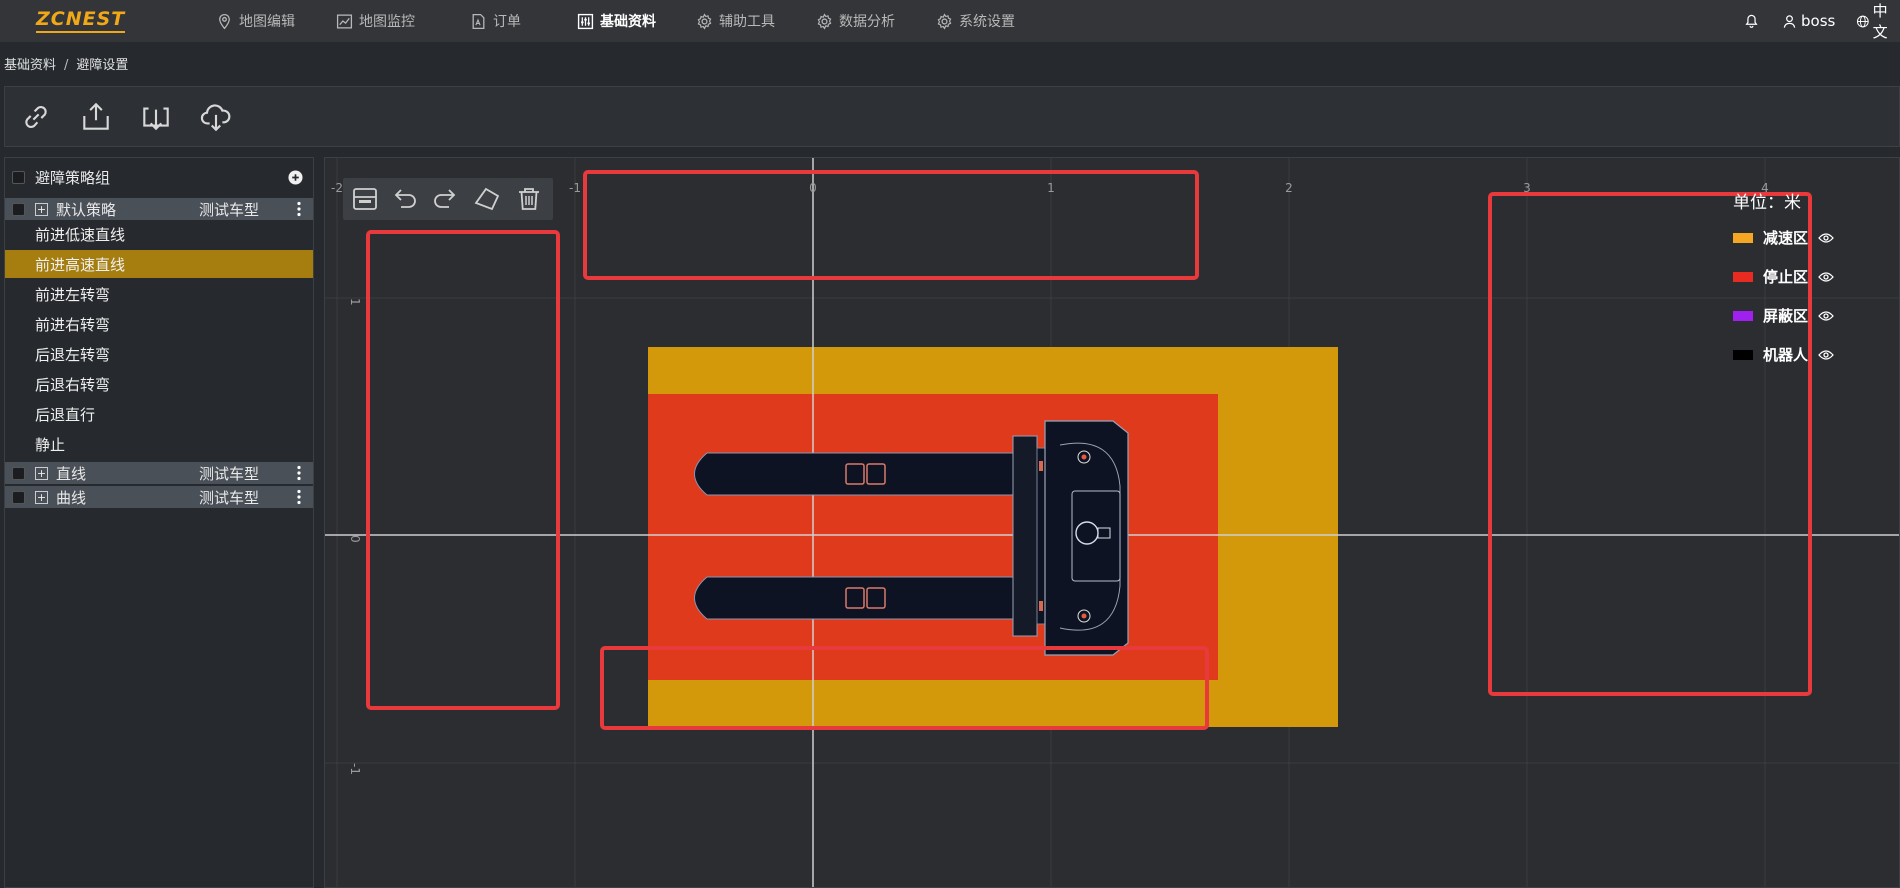 The image size is (1900, 888). What do you see at coordinates (159, 354) in the screenshot?
I see `strategy-item: 后退左转弯` at bounding box center [159, 354].